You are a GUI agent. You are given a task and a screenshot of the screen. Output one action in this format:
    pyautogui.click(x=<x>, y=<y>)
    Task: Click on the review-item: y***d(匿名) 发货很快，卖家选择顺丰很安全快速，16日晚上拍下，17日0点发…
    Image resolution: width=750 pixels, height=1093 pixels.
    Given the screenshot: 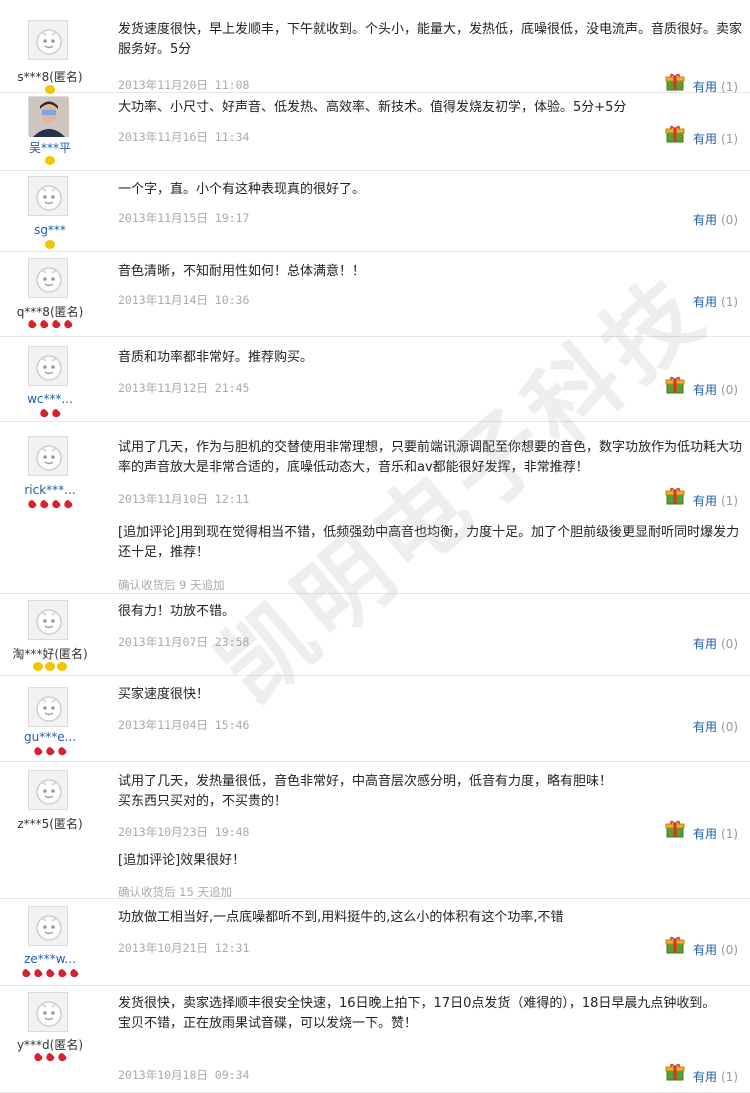 What is the action you would take?
    pyautogui.click(x=375, y=1039)
    